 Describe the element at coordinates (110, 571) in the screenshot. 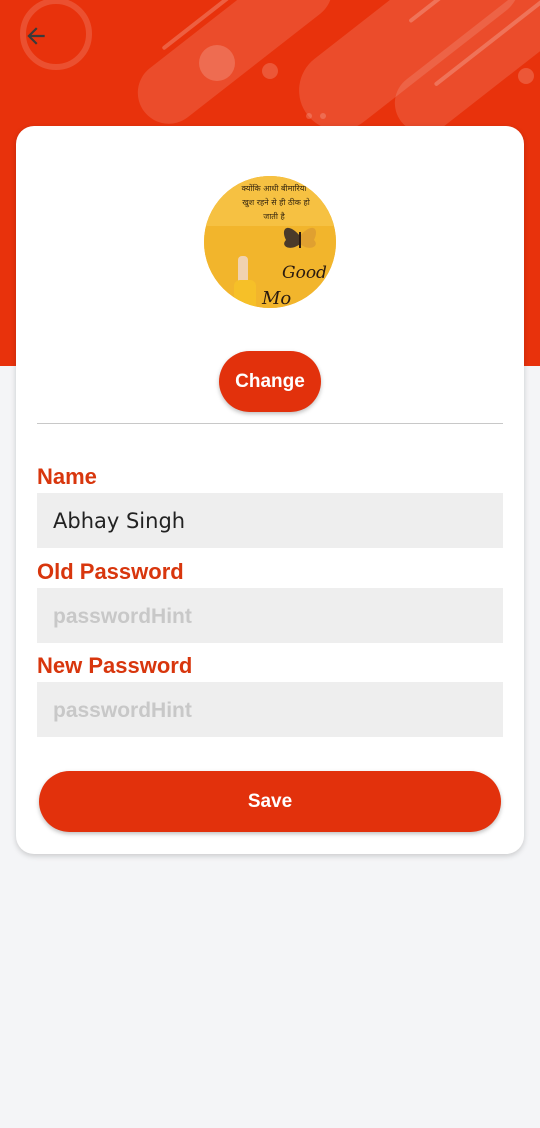

I see `old-password-label: Old Password` at that location.